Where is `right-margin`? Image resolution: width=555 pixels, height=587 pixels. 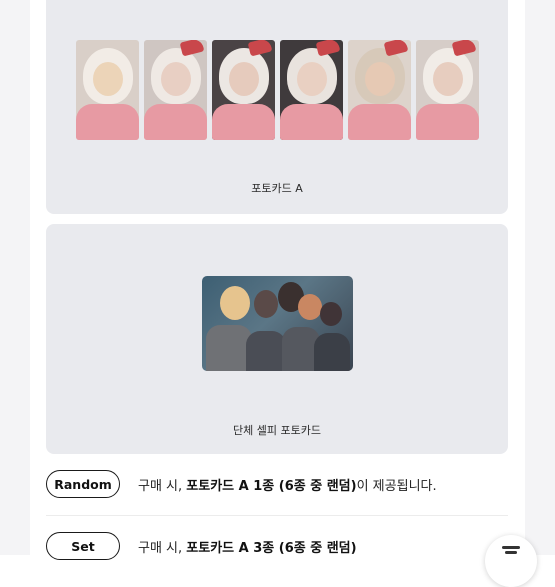
right-margin is located at coordinates (540, 277).